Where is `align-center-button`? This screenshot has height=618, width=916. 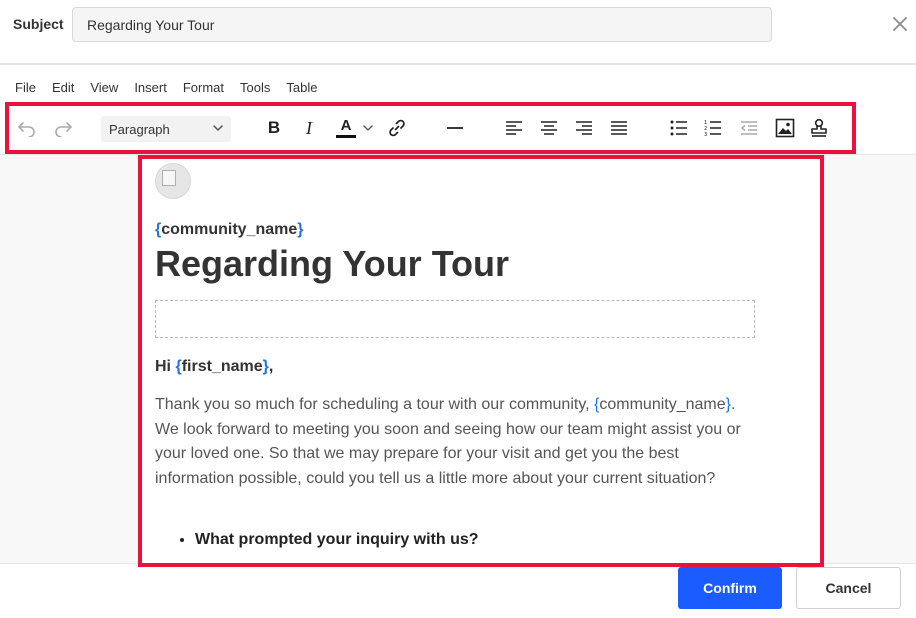 align-center-button is located at coordinates (549, 128).